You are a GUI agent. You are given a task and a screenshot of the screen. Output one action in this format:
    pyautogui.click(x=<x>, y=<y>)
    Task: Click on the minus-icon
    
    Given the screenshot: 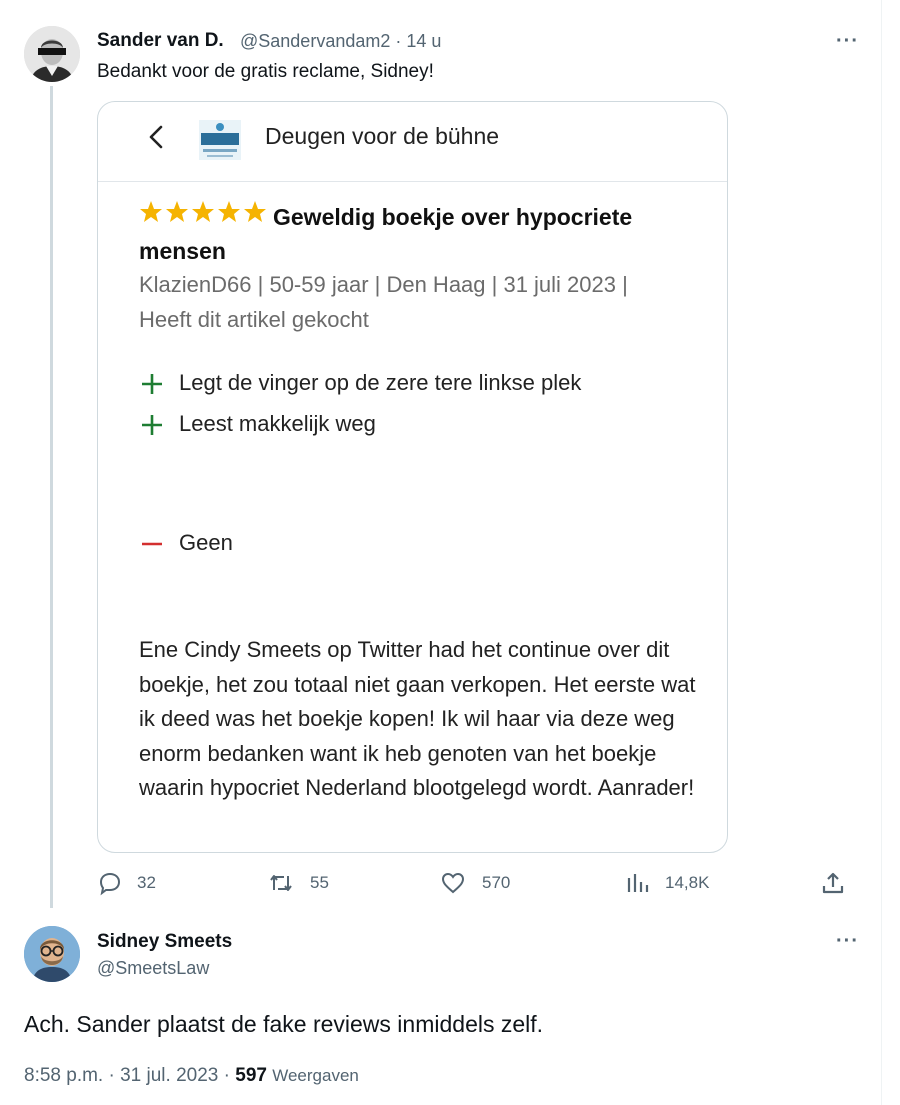 What is the action you would take?
    pyautogui.click(x=152, y=544)
    